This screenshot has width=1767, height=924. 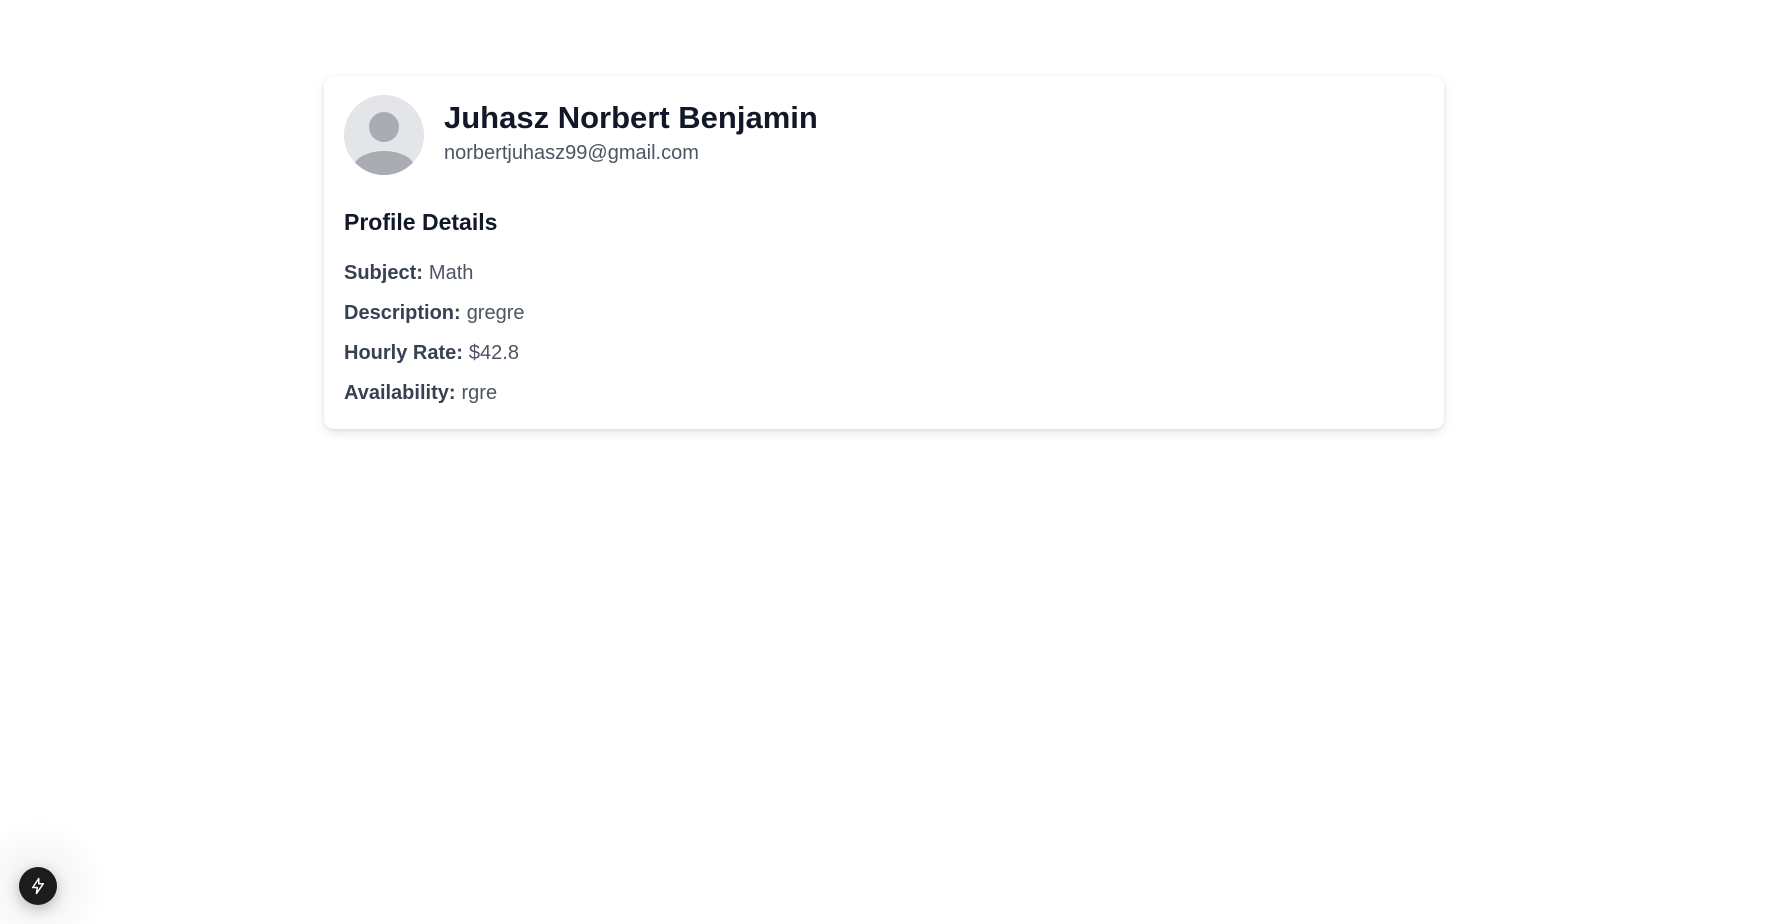 What do you see at coordinates (451, 273) in the screenshot?
I see `detail-value: Math` at bounding box center [451, 273].